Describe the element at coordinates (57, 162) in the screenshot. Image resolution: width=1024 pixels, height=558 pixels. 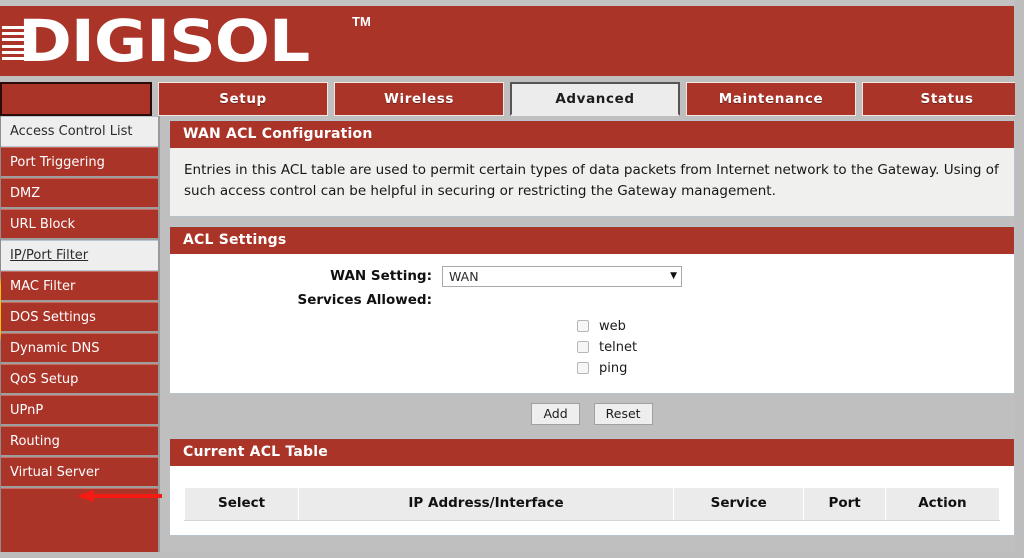
I see `sidebar-label-port-triggering: Port Triggering` at that location.